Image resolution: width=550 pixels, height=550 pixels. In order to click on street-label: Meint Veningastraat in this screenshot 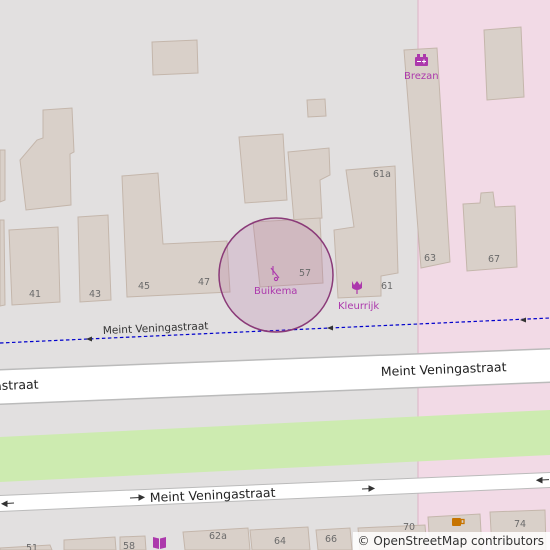, I will do `click(212, 495)`.